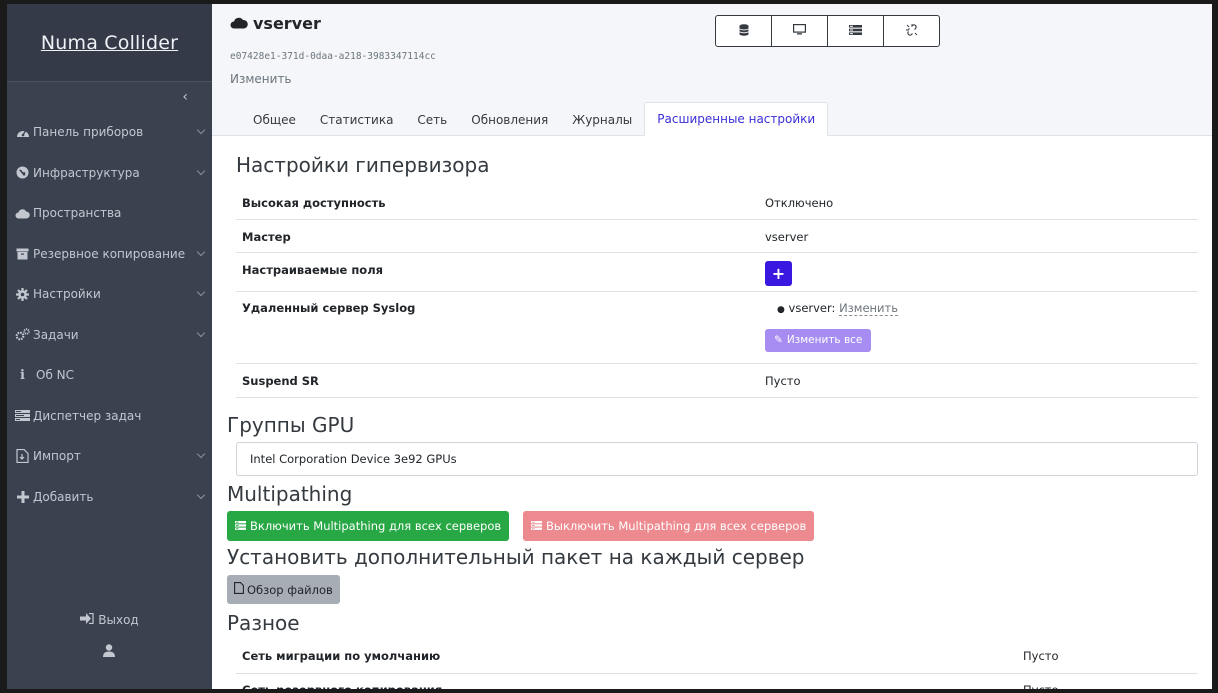  I want to click on sidebar-item-backup: Резервное копирование, so click(109, 254).